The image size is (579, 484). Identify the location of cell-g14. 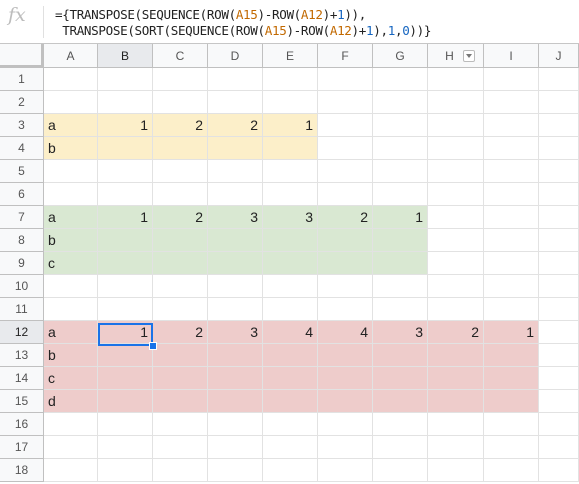
(400, 378).